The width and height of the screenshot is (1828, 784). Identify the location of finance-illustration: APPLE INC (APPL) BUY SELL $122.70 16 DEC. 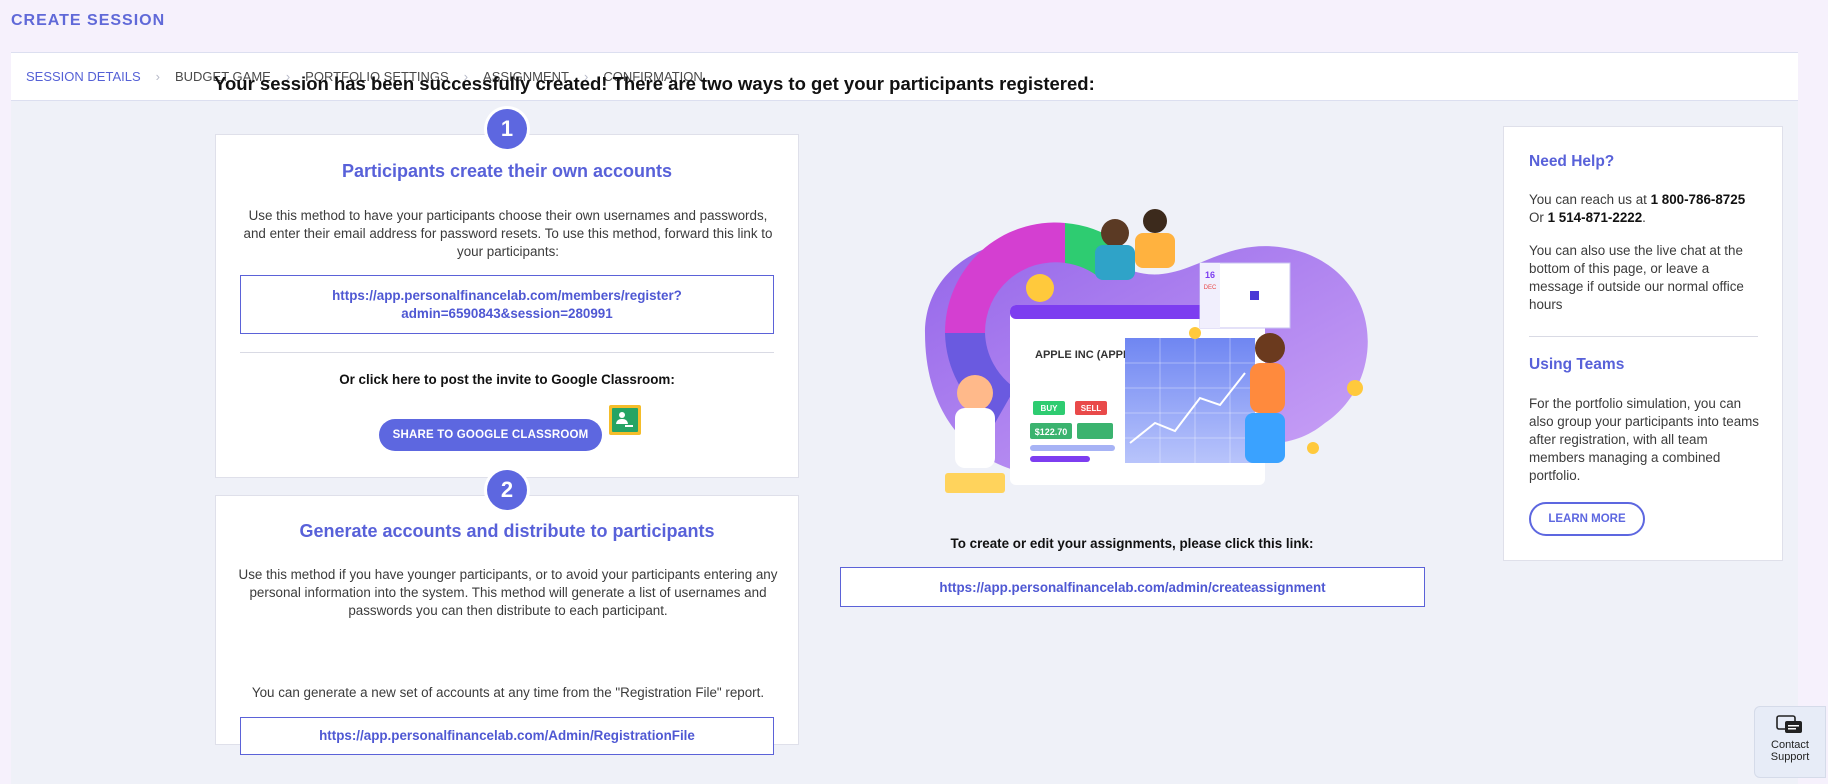
(1146, 351).